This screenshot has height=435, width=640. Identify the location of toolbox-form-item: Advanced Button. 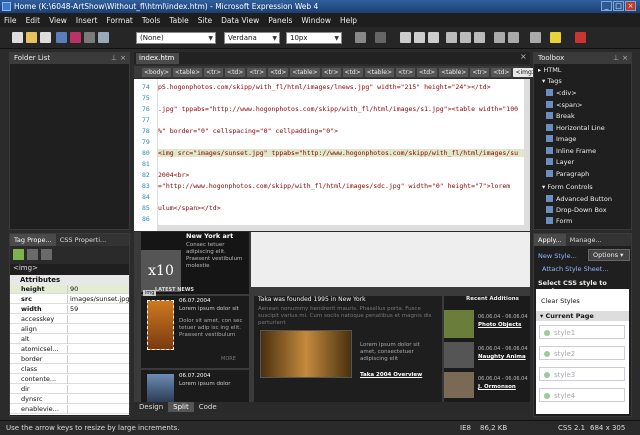
(579, 199).